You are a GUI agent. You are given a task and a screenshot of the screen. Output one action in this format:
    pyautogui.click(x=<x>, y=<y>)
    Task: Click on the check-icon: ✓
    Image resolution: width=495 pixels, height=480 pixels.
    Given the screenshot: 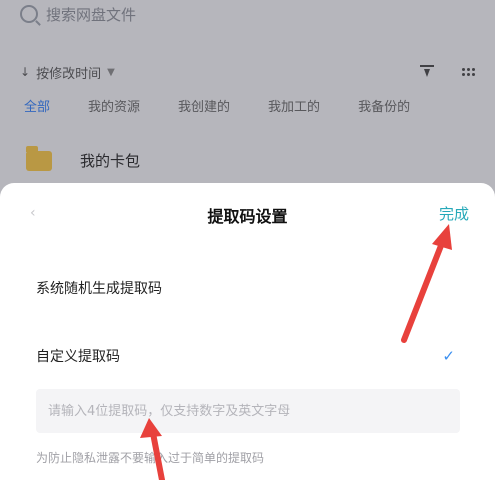 What is the action you would take?
    pyautogui.click(x=448, y=356)
    